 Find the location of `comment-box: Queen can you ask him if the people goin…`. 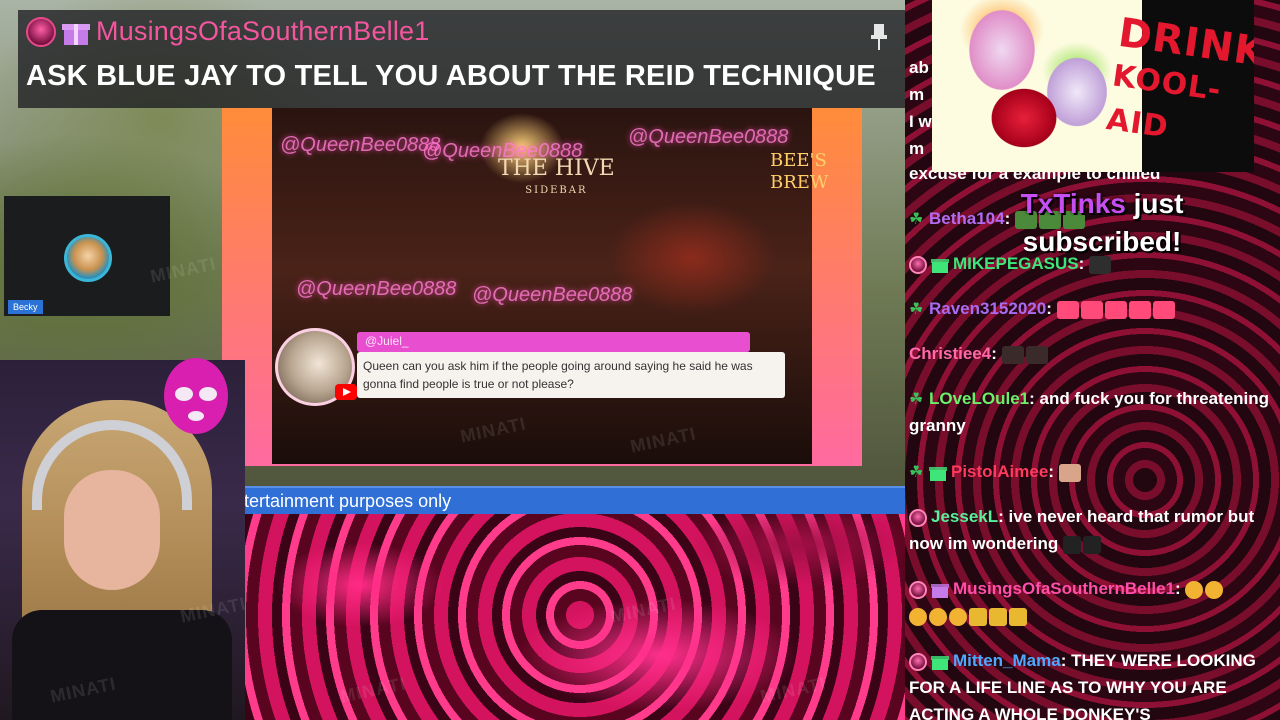

comment-box: Queen can you ask him if the people goin… is located at coordinates (571, 375).